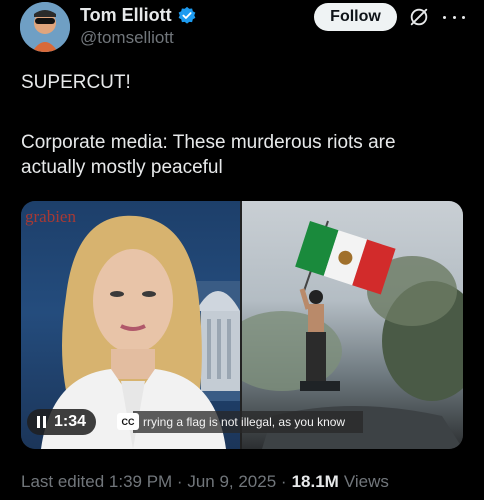  I want to click on avatar-photo, so click(45, 27).